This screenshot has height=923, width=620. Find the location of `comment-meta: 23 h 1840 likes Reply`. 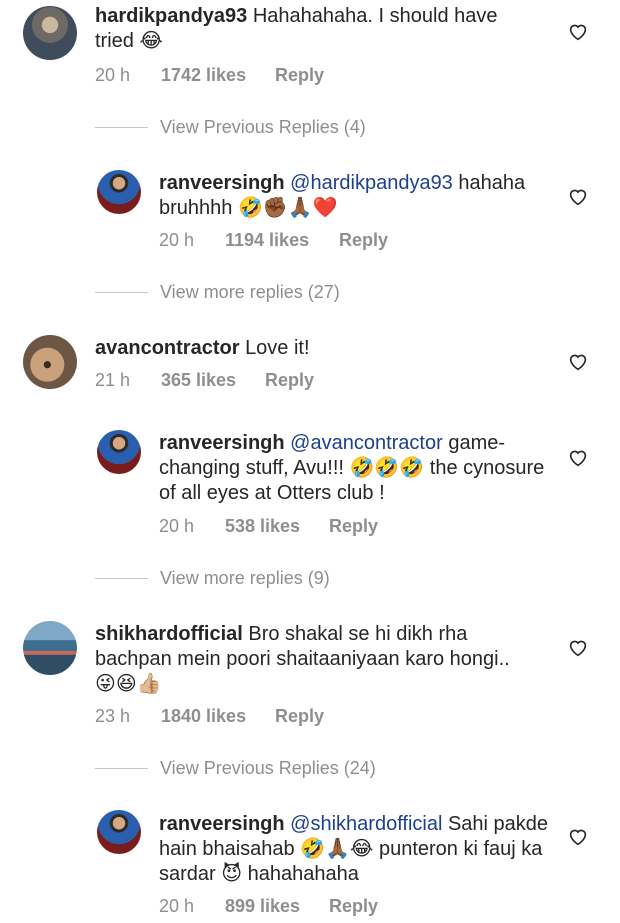

comment-meta: 23 h 1840 likes Reply is located at coordinates (295, 717).